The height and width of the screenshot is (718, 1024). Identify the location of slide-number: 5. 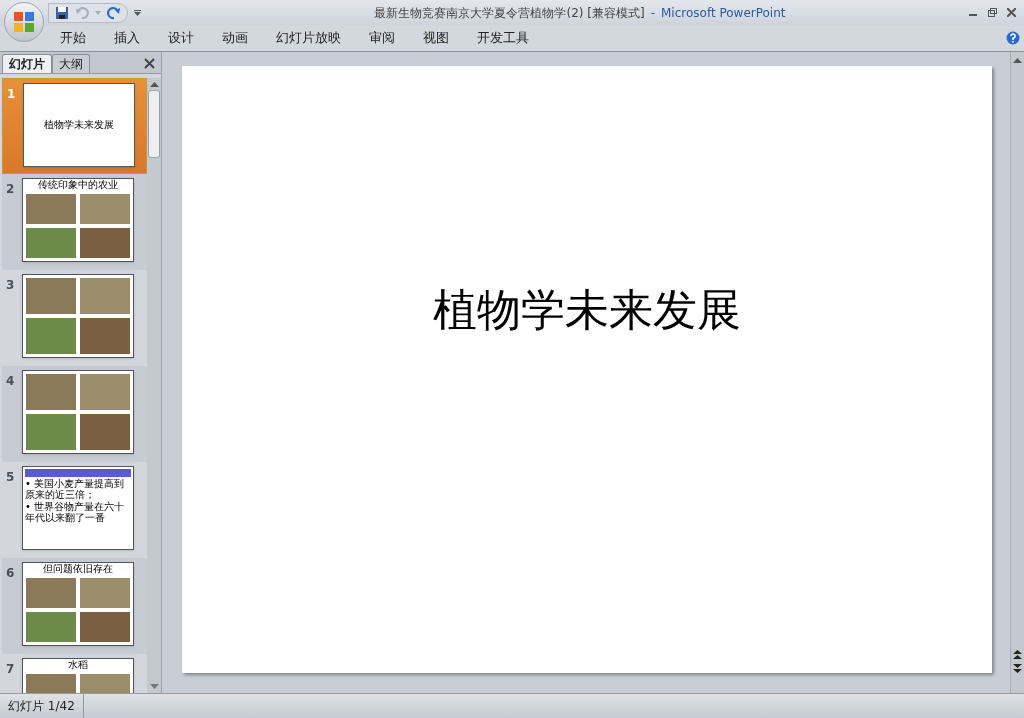
(11, 477).